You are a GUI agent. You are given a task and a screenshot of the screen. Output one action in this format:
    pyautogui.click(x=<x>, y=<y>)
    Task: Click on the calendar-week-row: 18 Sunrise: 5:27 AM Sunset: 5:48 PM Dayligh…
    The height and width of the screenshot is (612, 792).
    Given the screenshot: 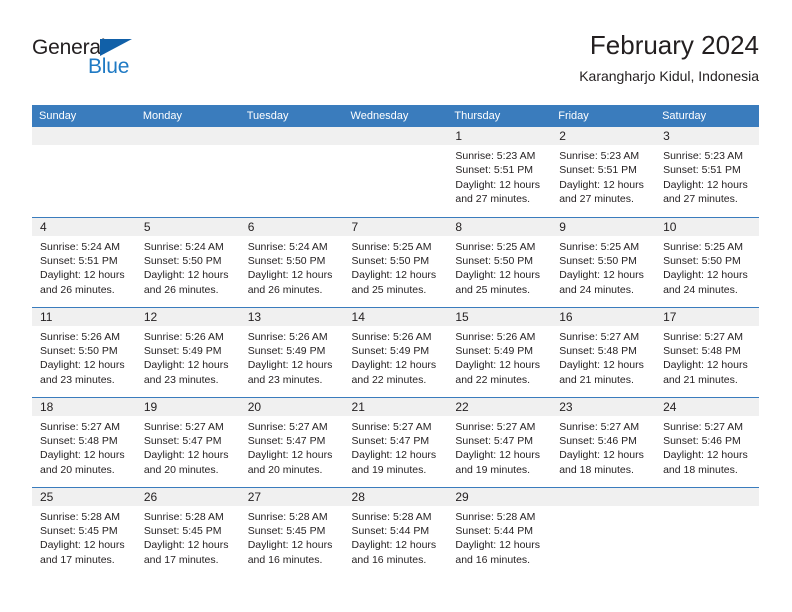 What is the action you would take?
    pyautogui.click(x=395, y=441)
    